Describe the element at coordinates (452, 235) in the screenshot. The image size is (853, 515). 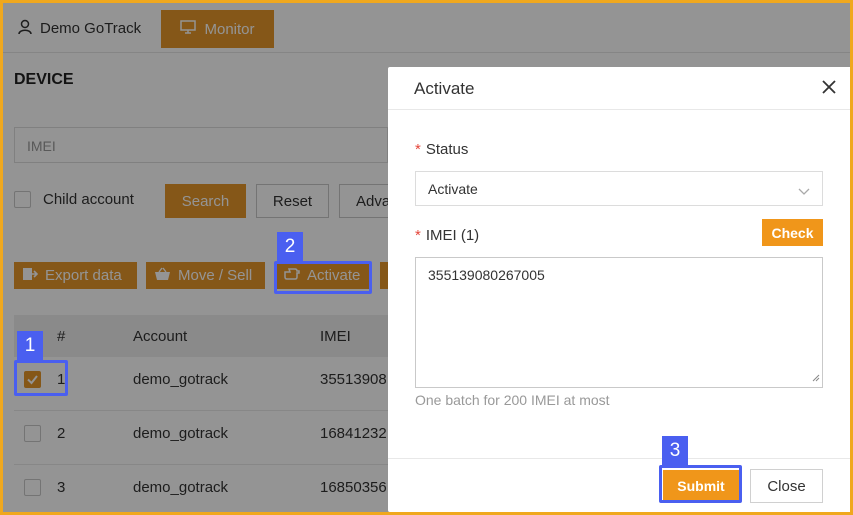
I see `imei-label-text: IMEI (1)` at that location.